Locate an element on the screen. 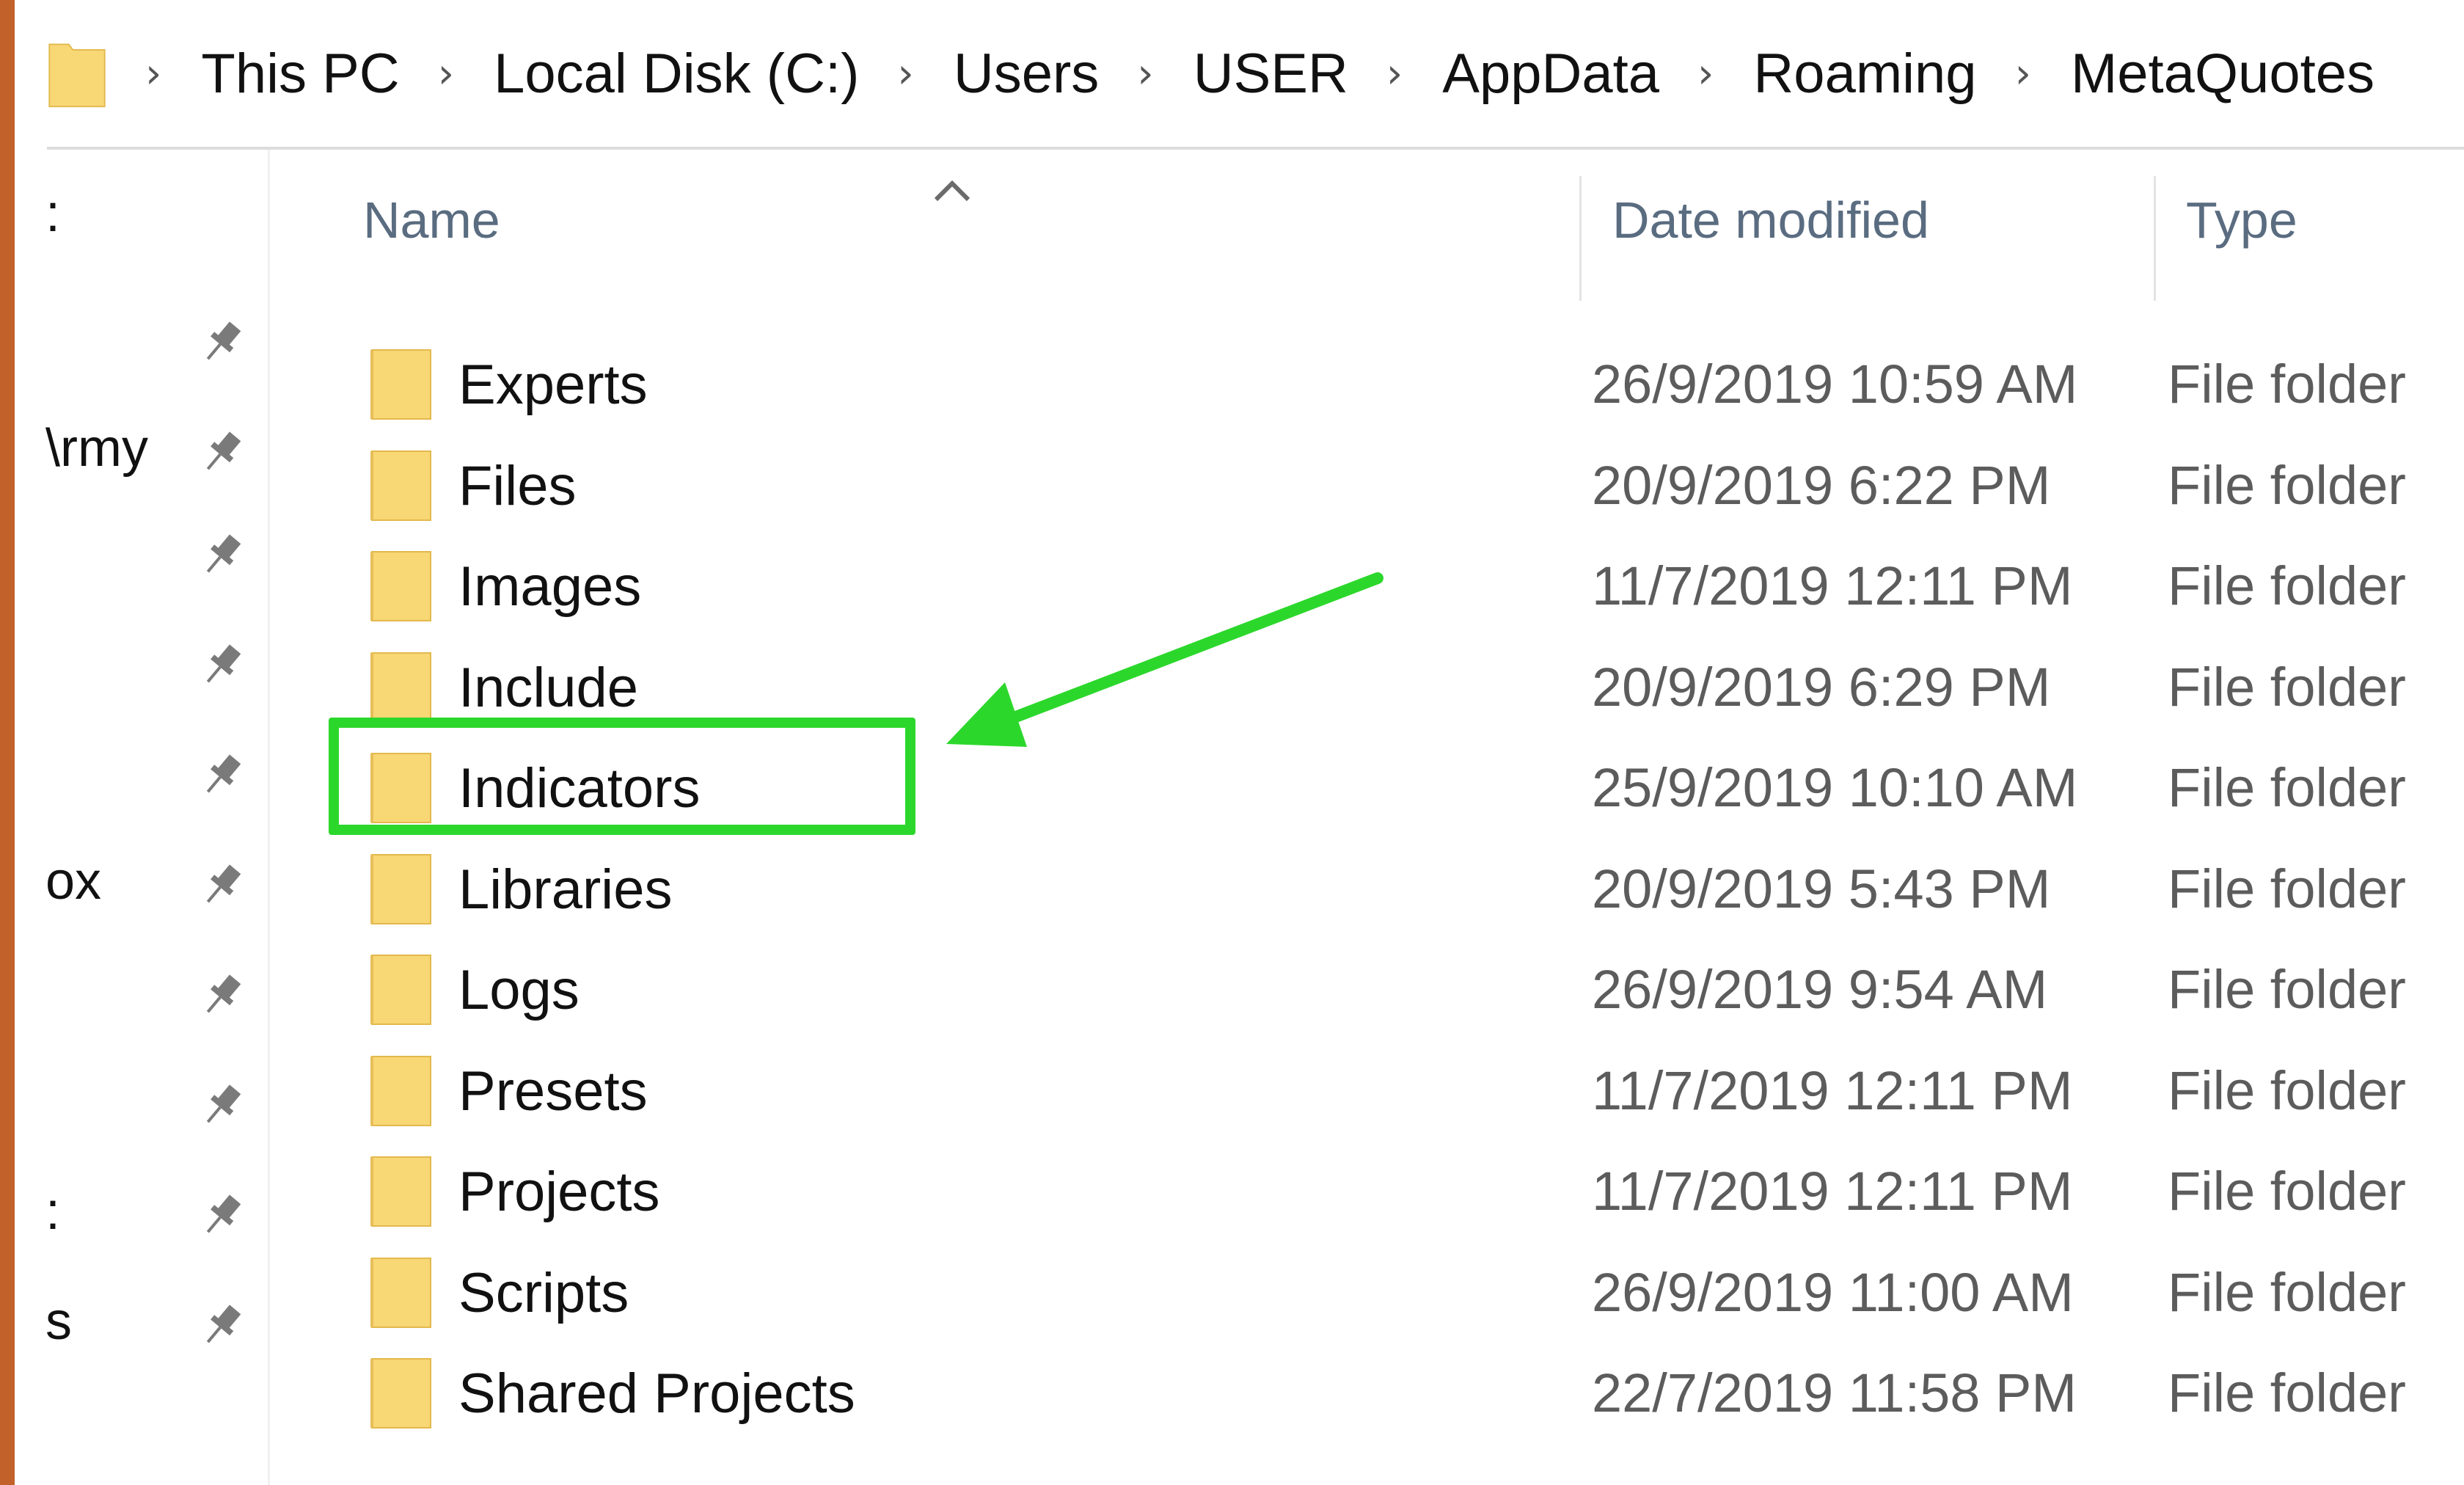 This screenshot has width=2464, height=1485. nav-pane-item-label: ox is located at coordinates (73, 882).